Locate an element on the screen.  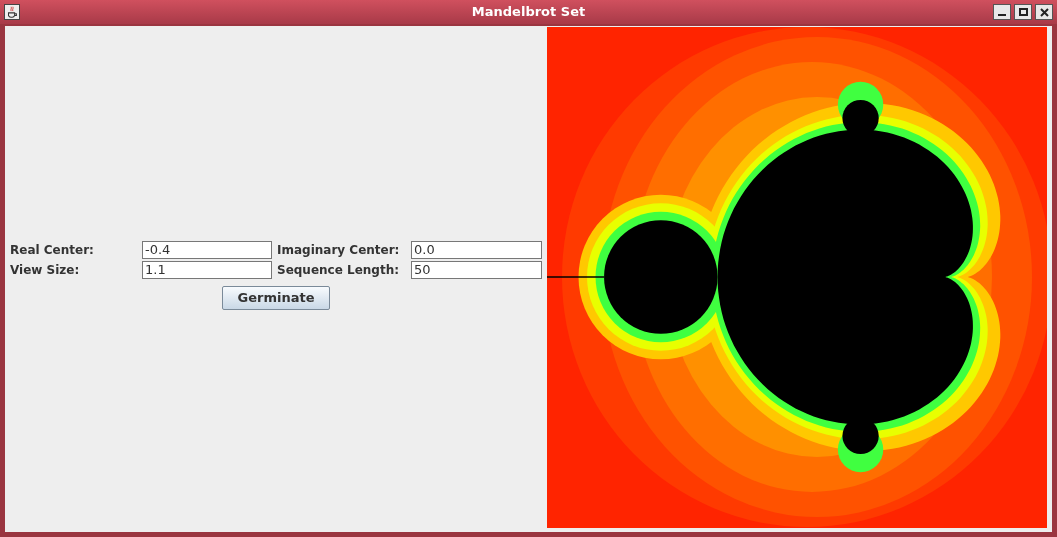
close-button is located at coordinates (1044, 12).